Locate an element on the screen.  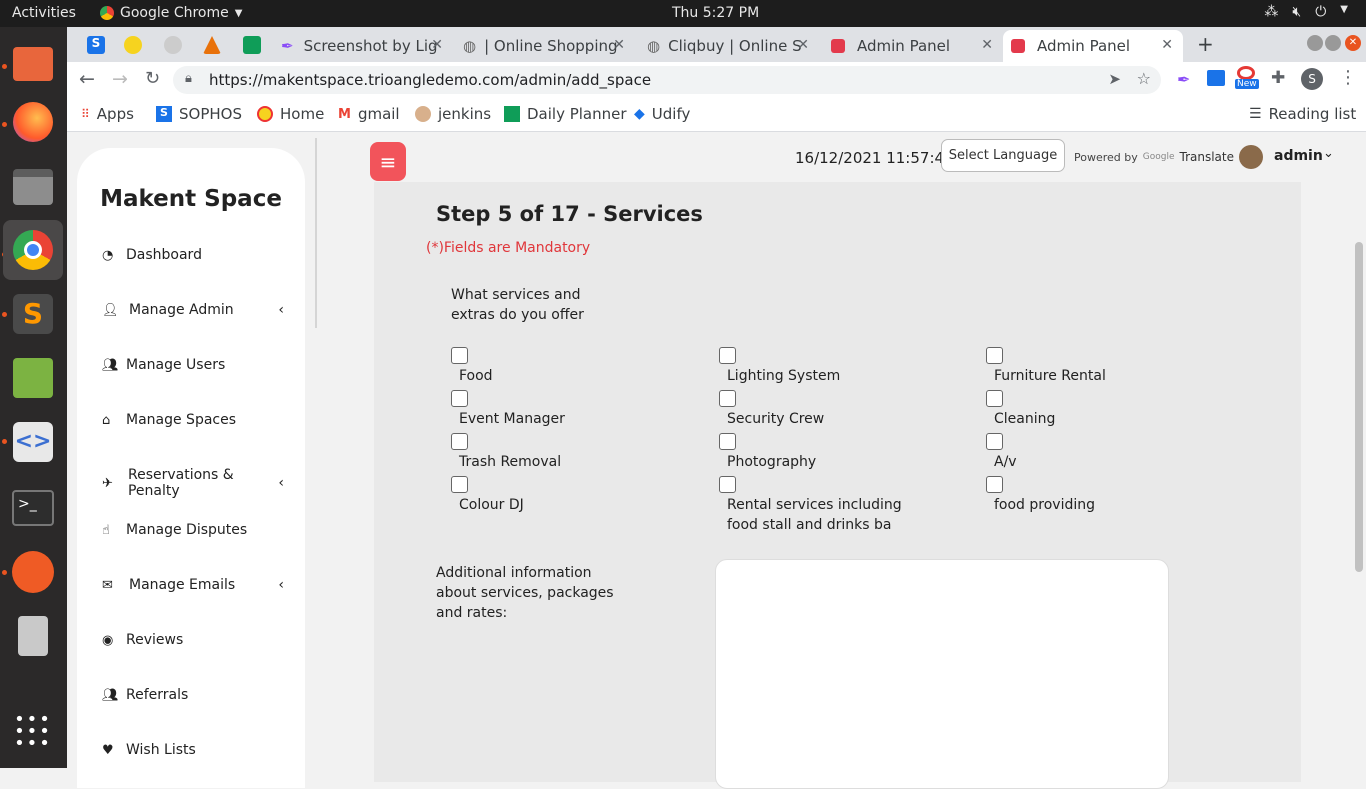
running-indicator is located at coordinates (4, 441).